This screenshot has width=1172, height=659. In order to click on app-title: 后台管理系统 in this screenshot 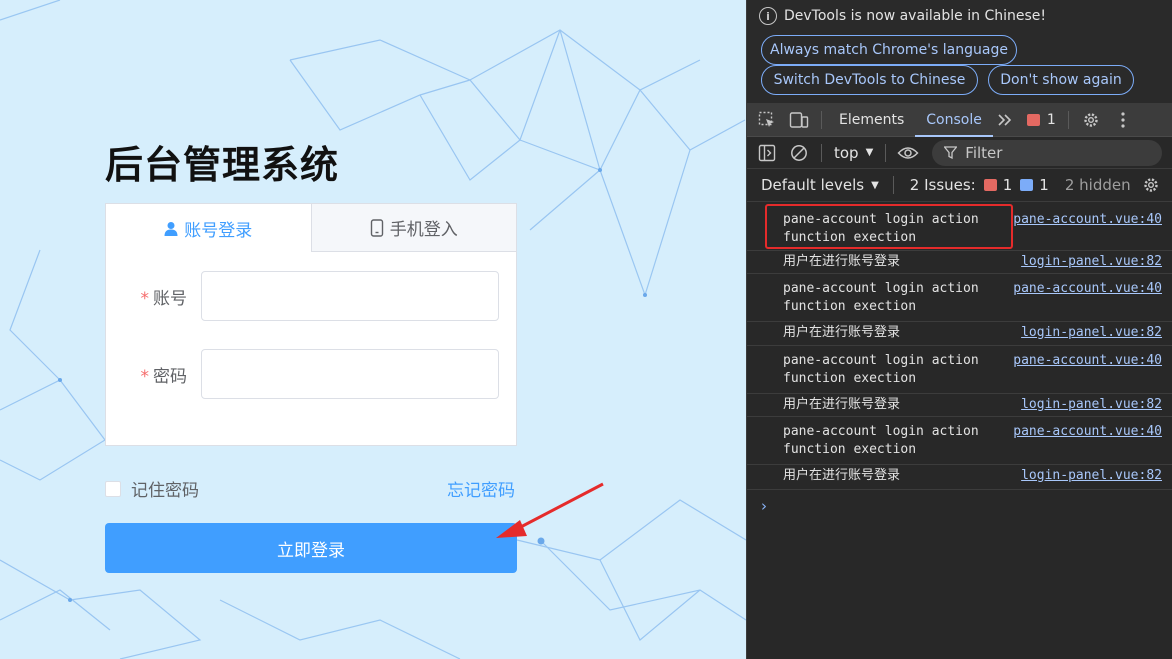, I will do `click(222, 165)`.